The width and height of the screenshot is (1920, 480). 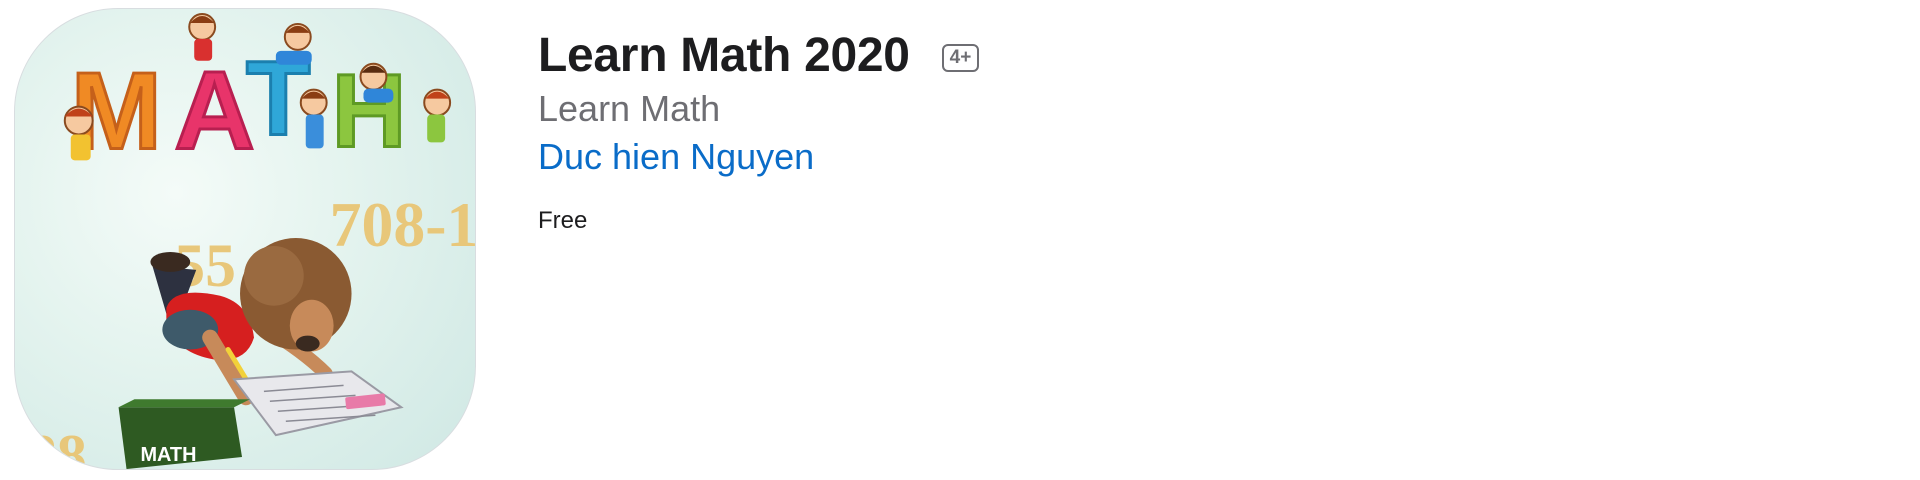 What do you see at coordinates (724, 55) in the screenshot?
I see `app-title: Learn Math 2020` at bounding box center [724, 55].